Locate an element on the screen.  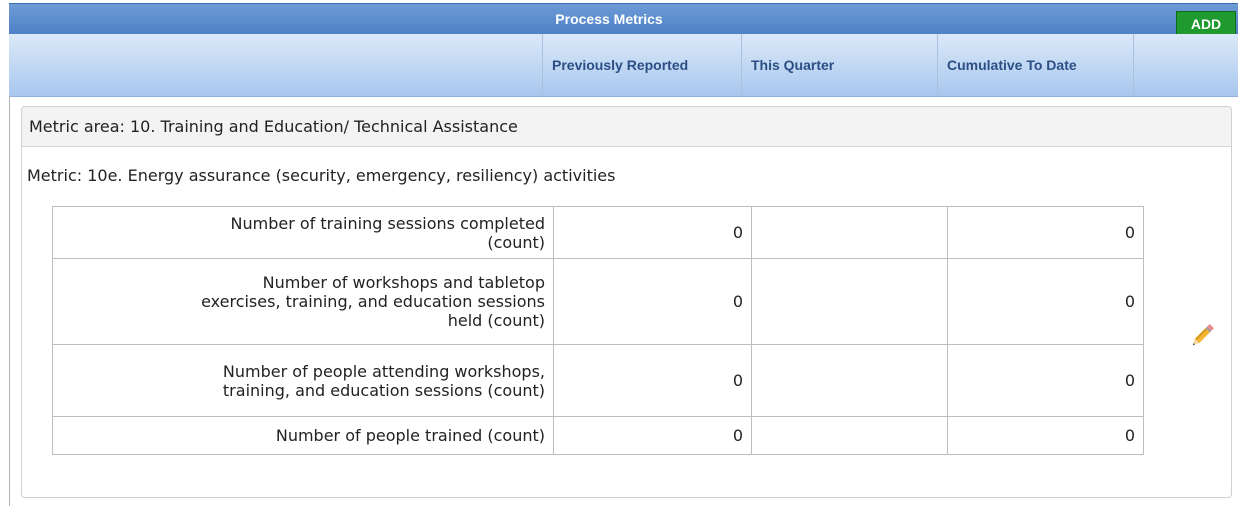
section-title: Process Metrics is located at coordinates (609, 19).